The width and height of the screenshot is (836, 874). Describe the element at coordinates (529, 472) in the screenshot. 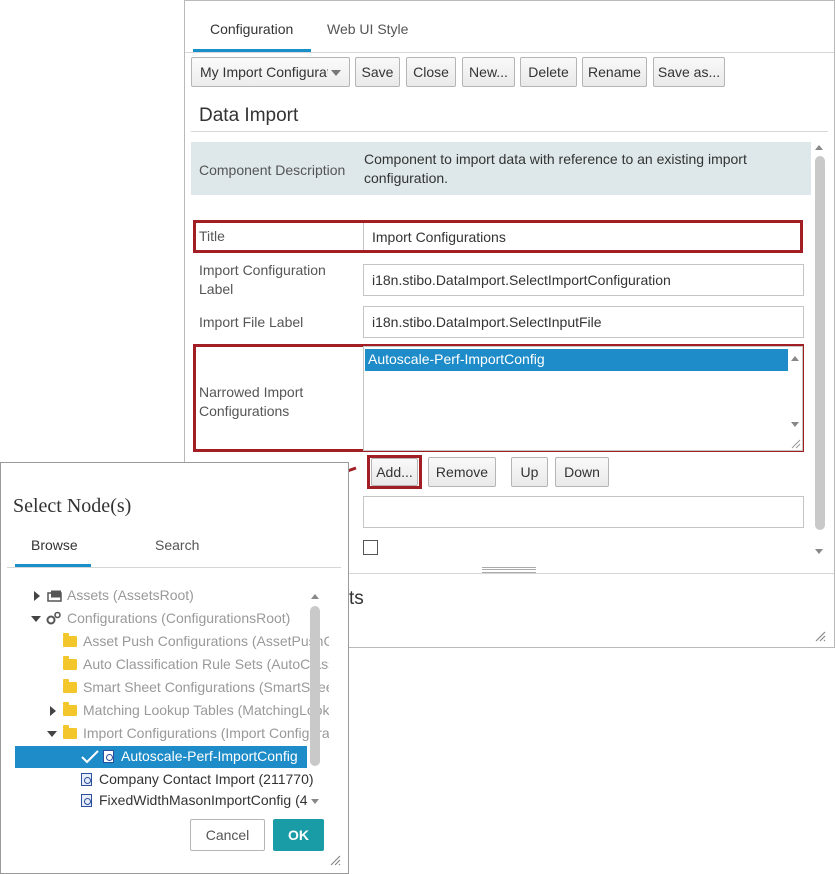

I see `up-button: Up` at that location.